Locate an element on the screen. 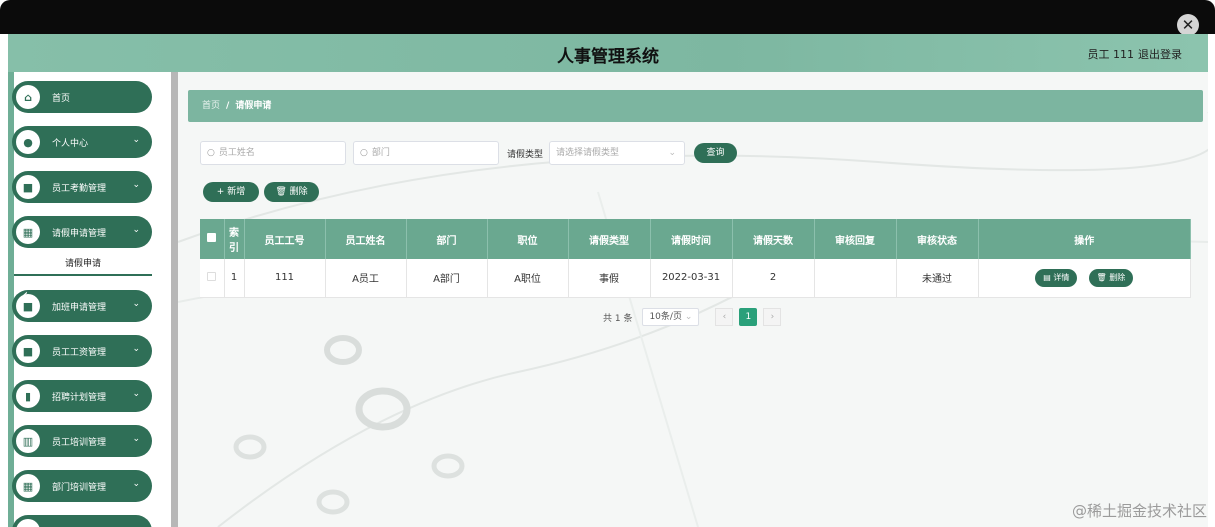  row-delete-button: 🗑 删除 is located at coordinates (1111, 277).